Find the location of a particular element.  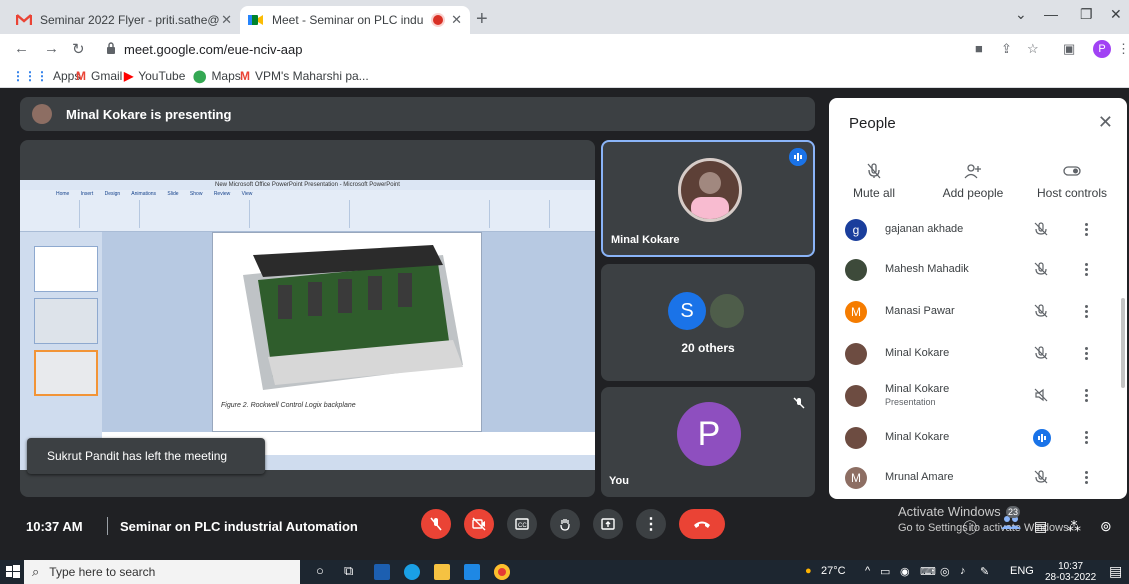

bookmark-apps: ⋮⋮⋮ Apps is located at coordinates (46, 76).